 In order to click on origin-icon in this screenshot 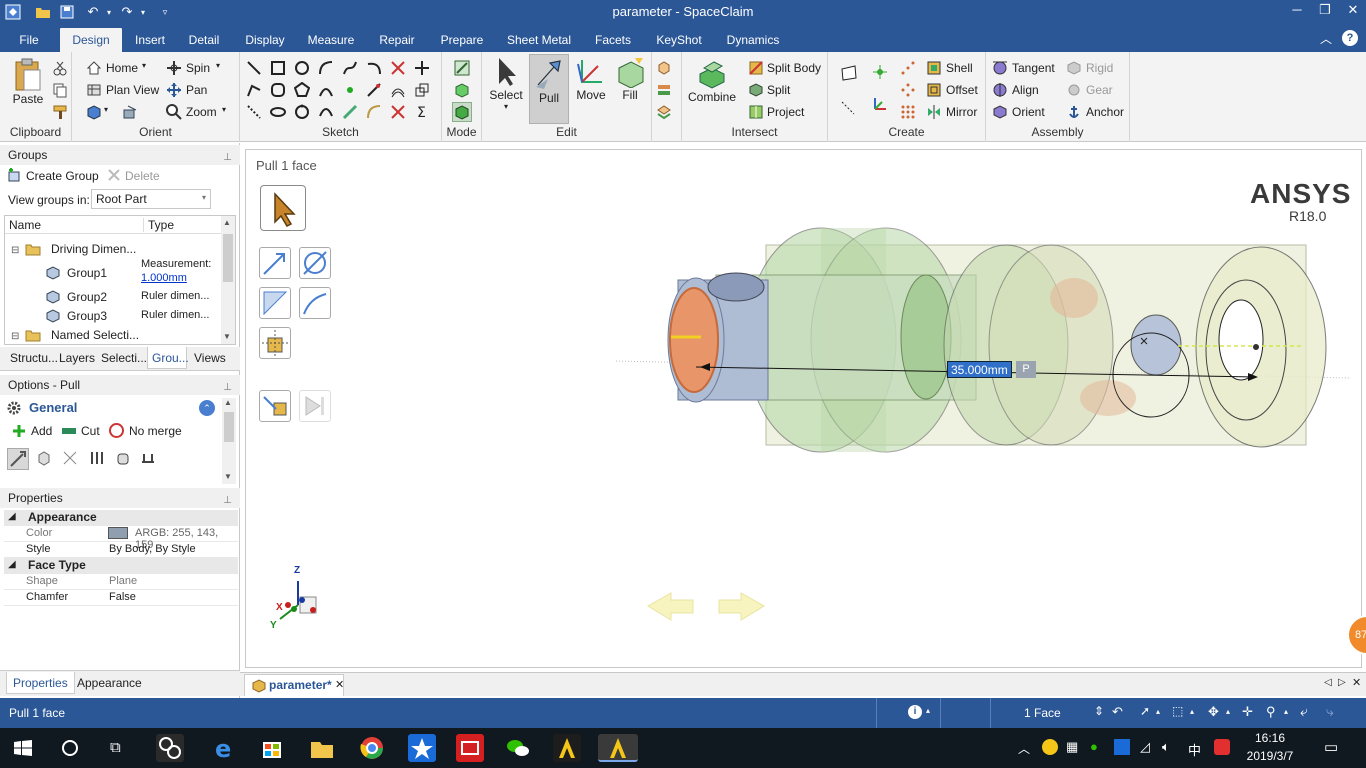, I will do `click(880, 72)`.